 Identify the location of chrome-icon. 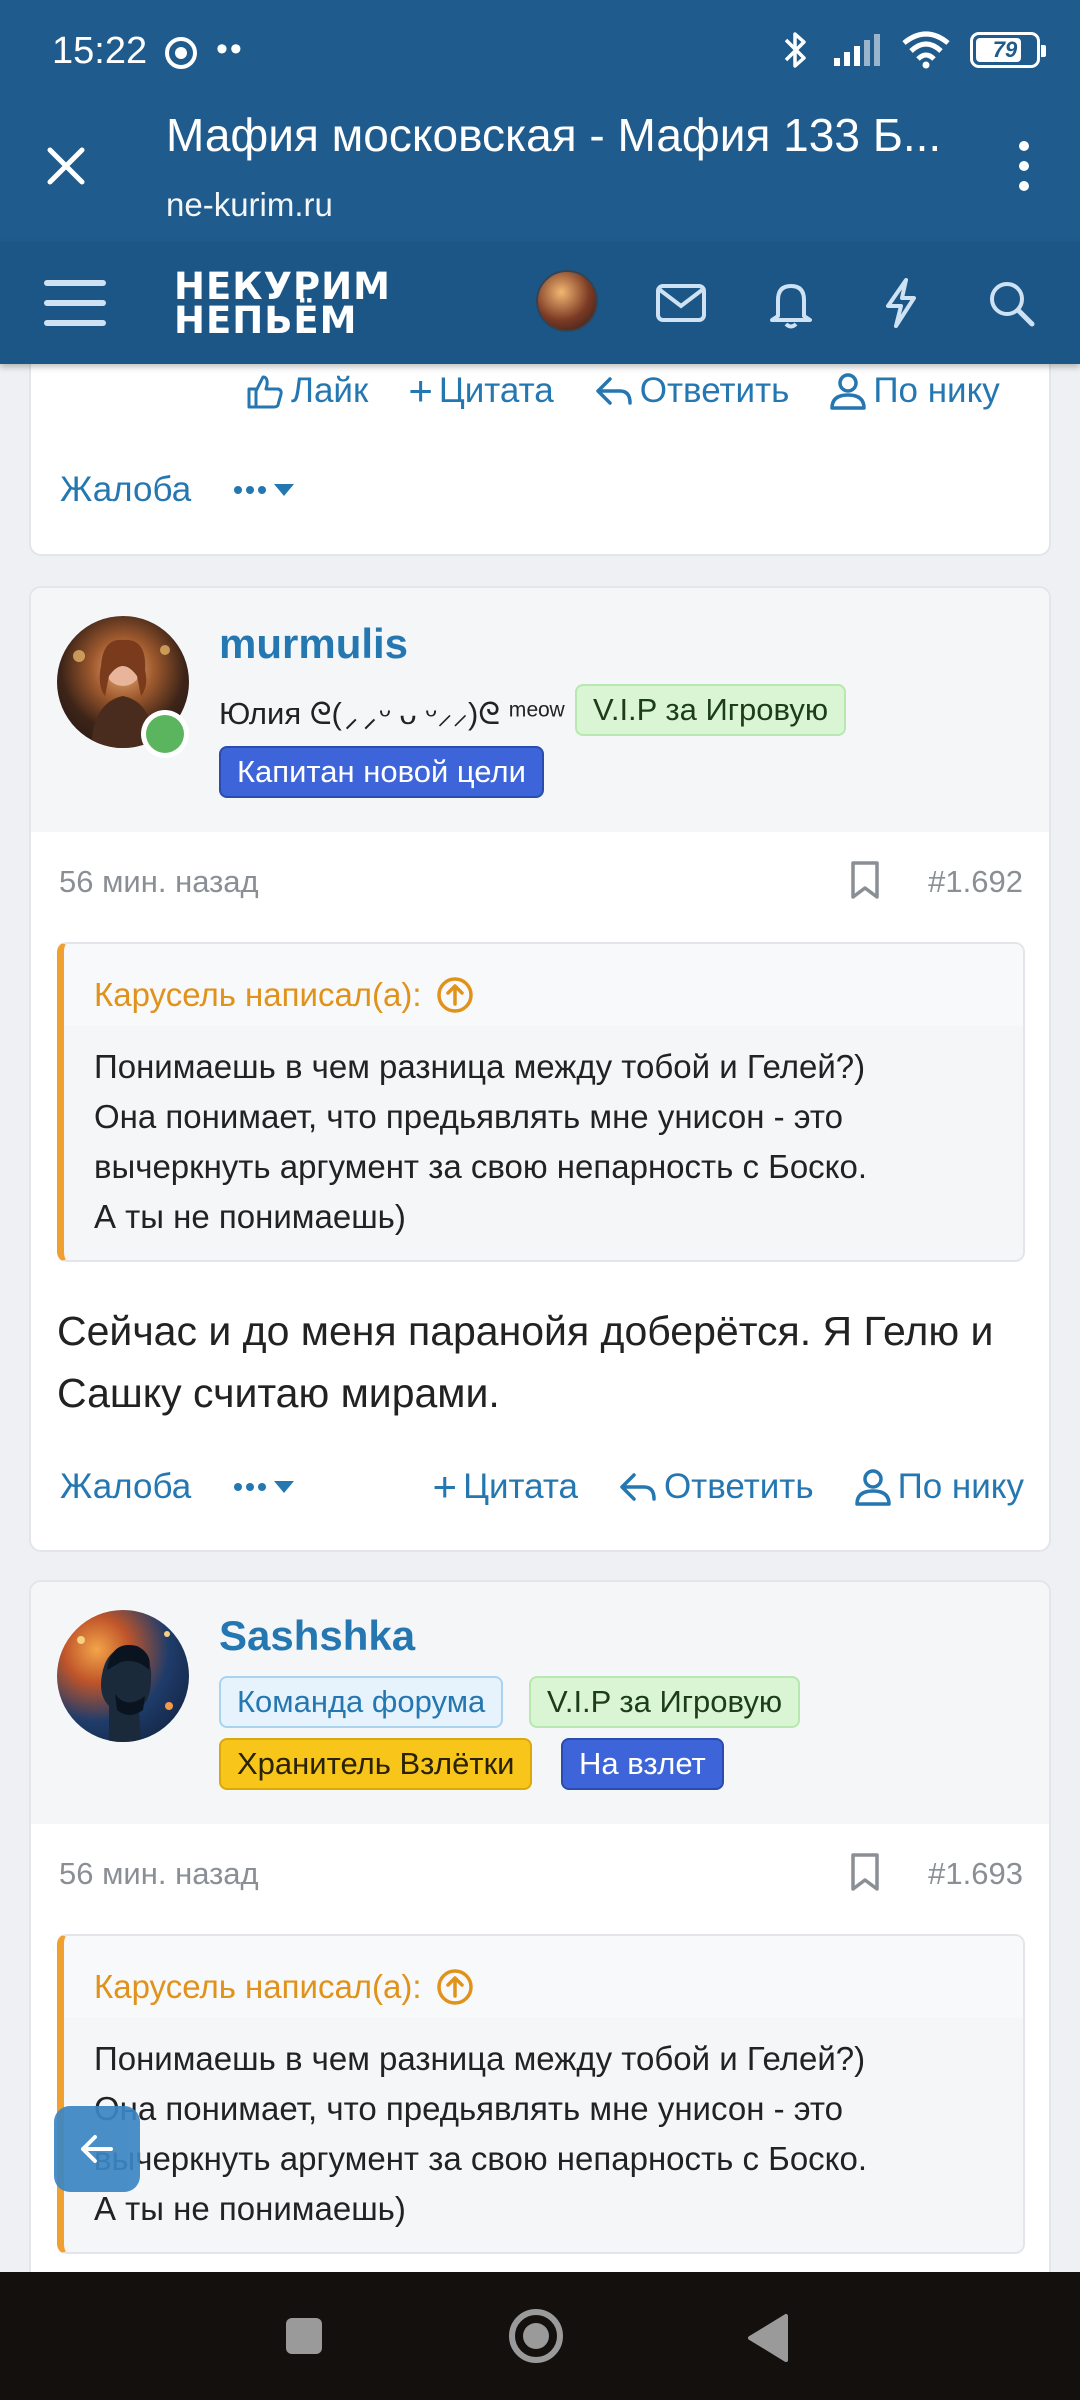
(181, 53).